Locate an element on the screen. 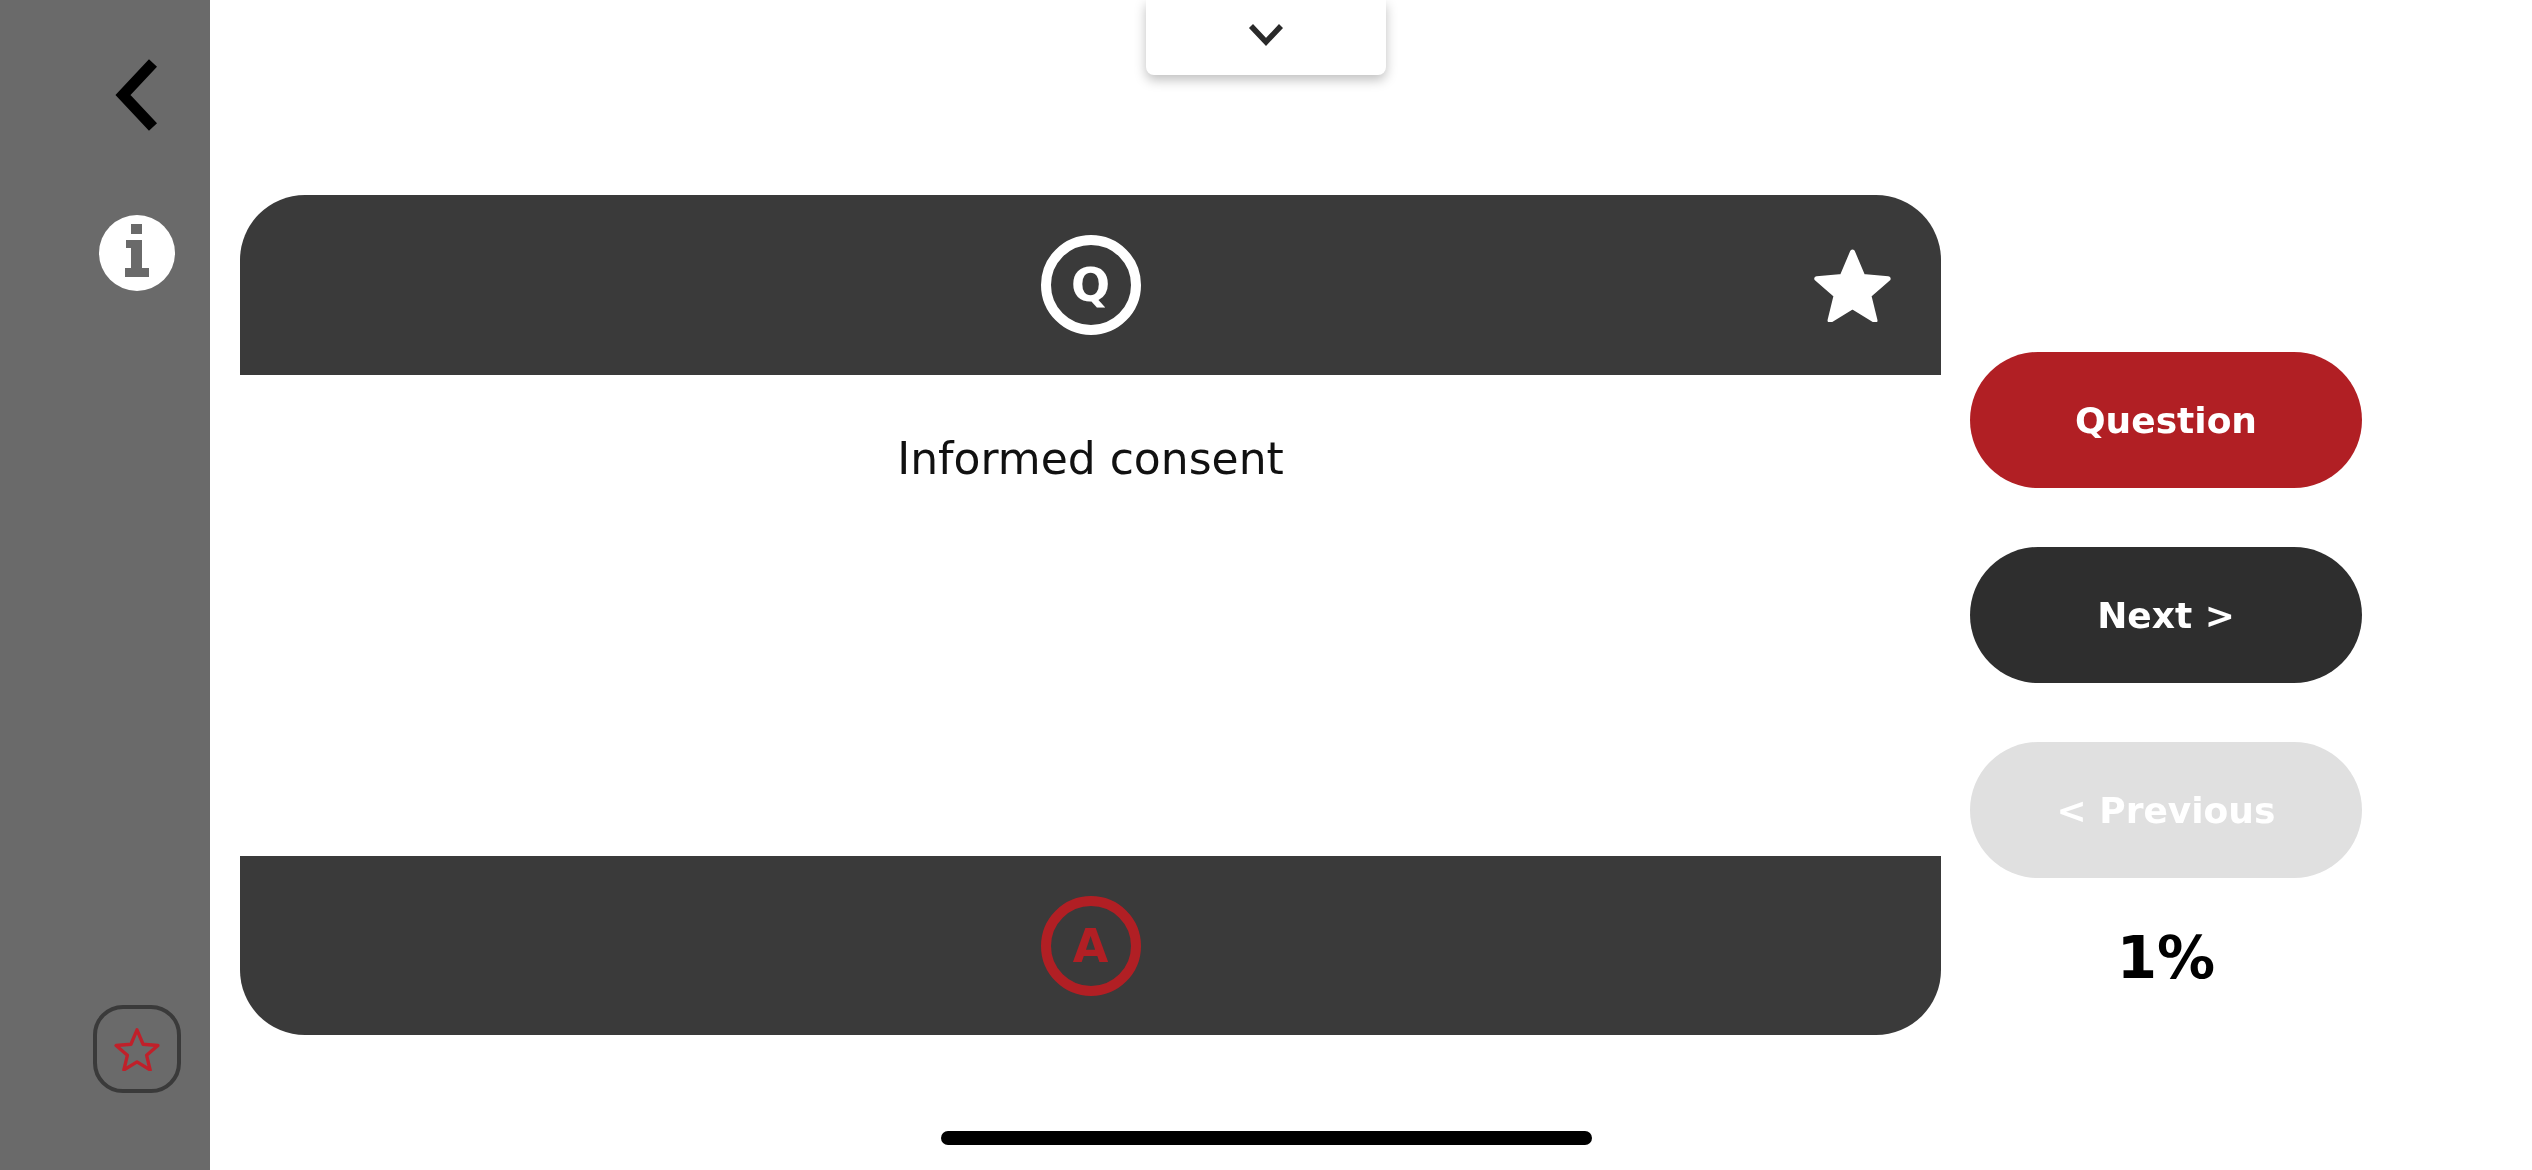 Image resolution: width=2532 pixels, height=1170 pixels. back-icon is located at coordinates (137, 95).